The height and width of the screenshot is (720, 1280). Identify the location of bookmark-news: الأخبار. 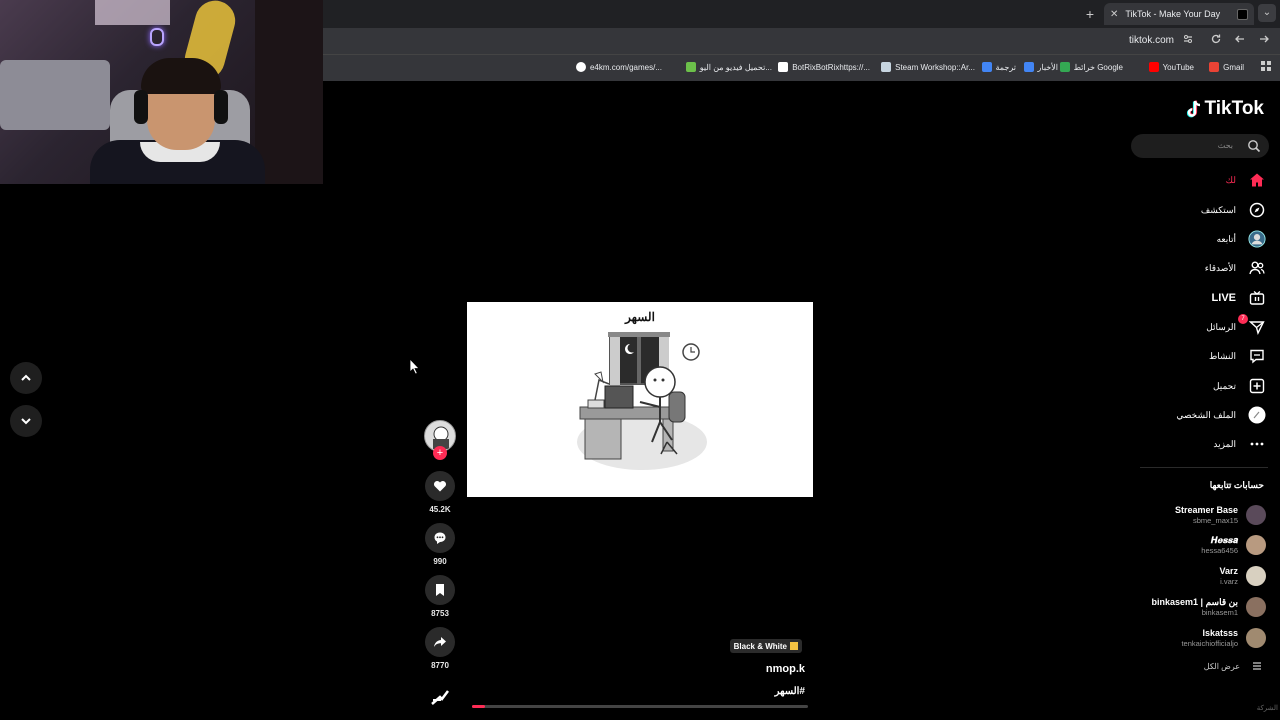
(1040, 67).